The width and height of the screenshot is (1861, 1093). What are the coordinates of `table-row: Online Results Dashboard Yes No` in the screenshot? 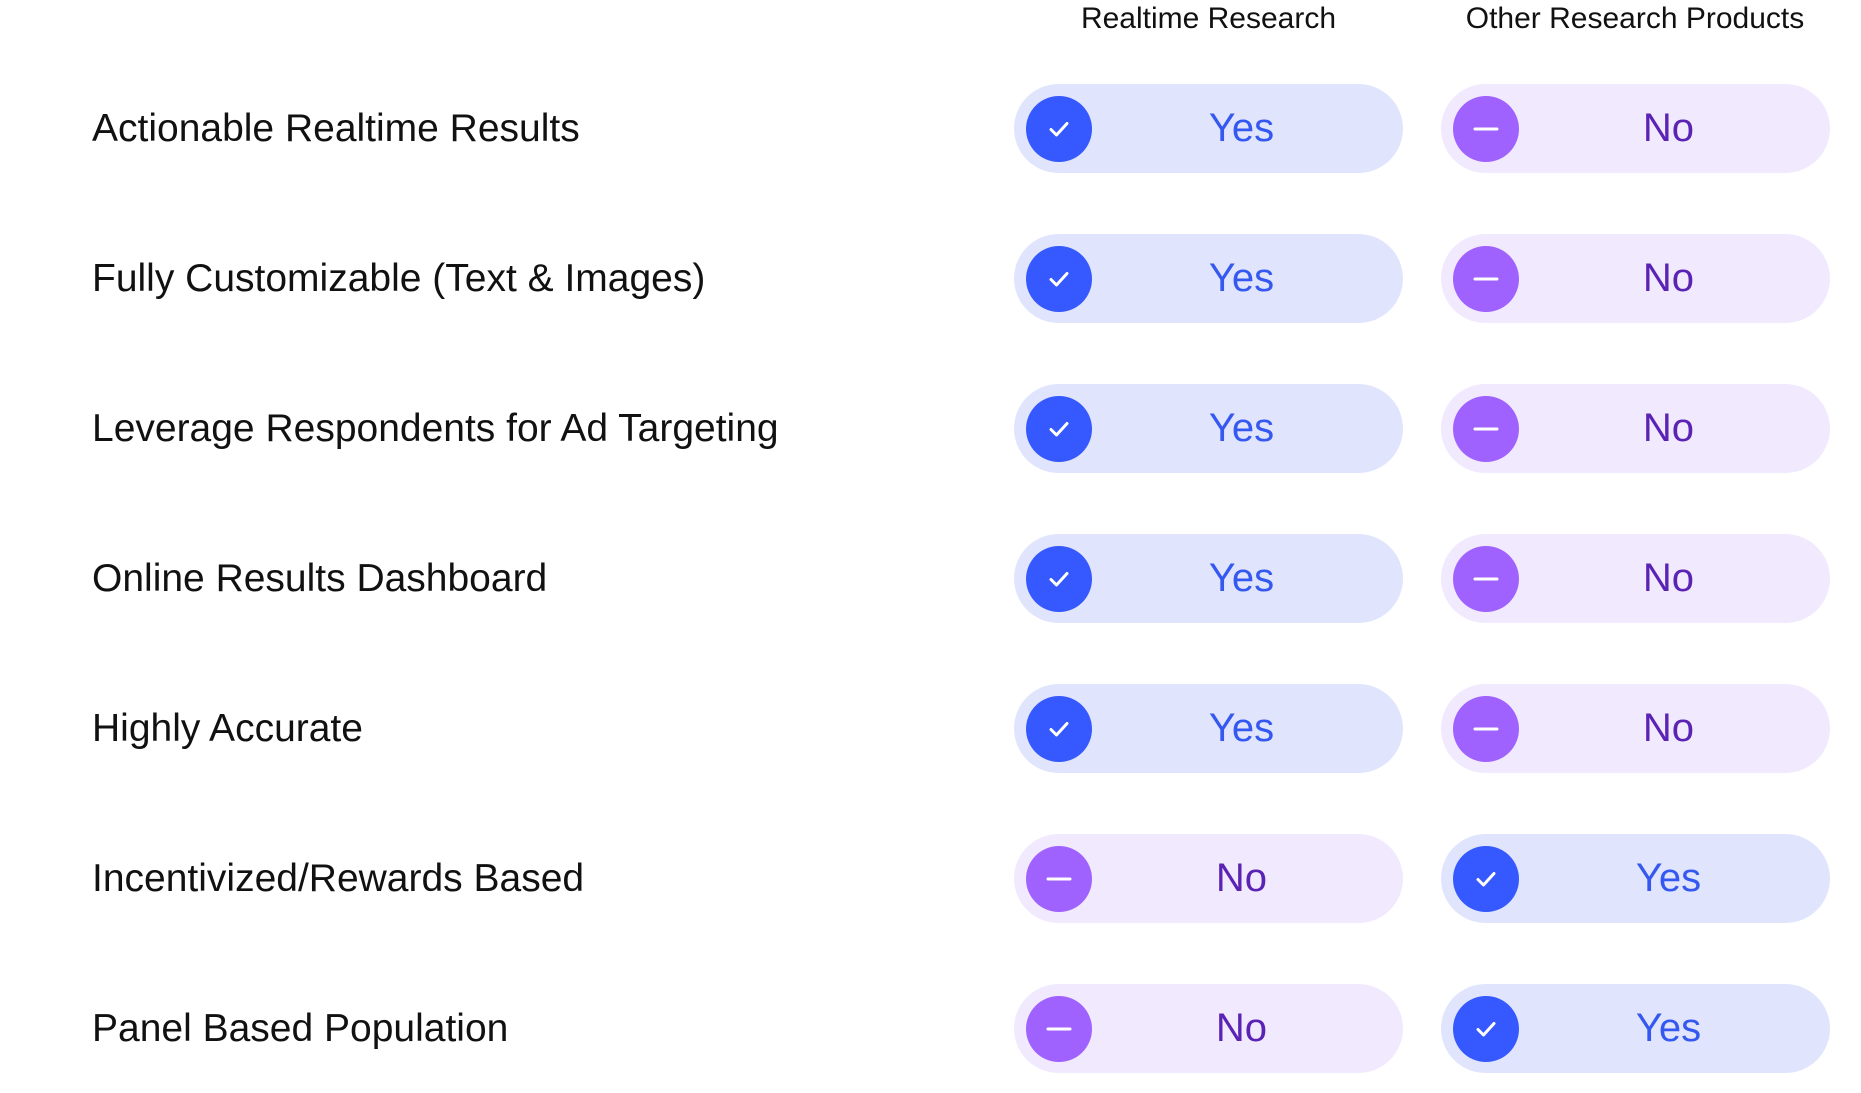 It's located at (930, 578).